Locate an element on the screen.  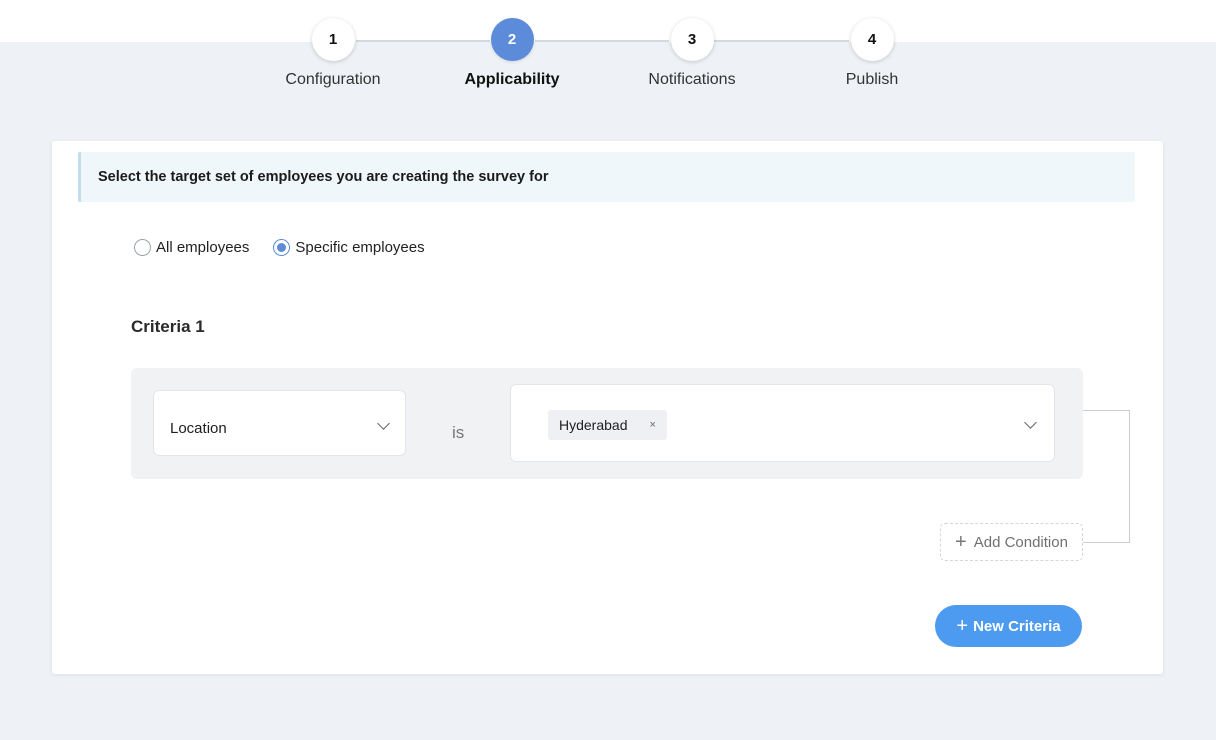
radio-label: All employees is located at coordinates (203, 247).